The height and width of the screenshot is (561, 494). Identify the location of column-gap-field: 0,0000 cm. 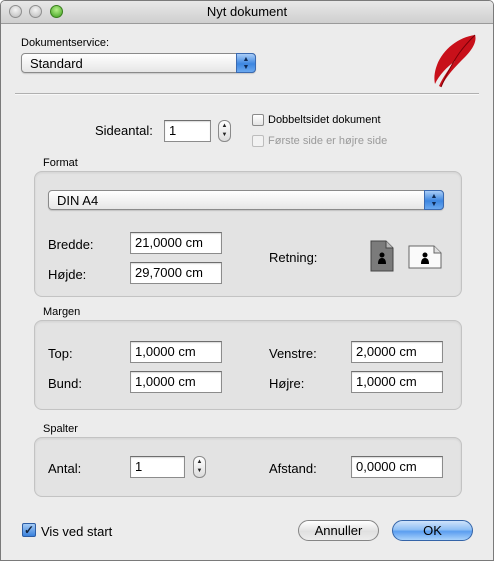
(397, 467).